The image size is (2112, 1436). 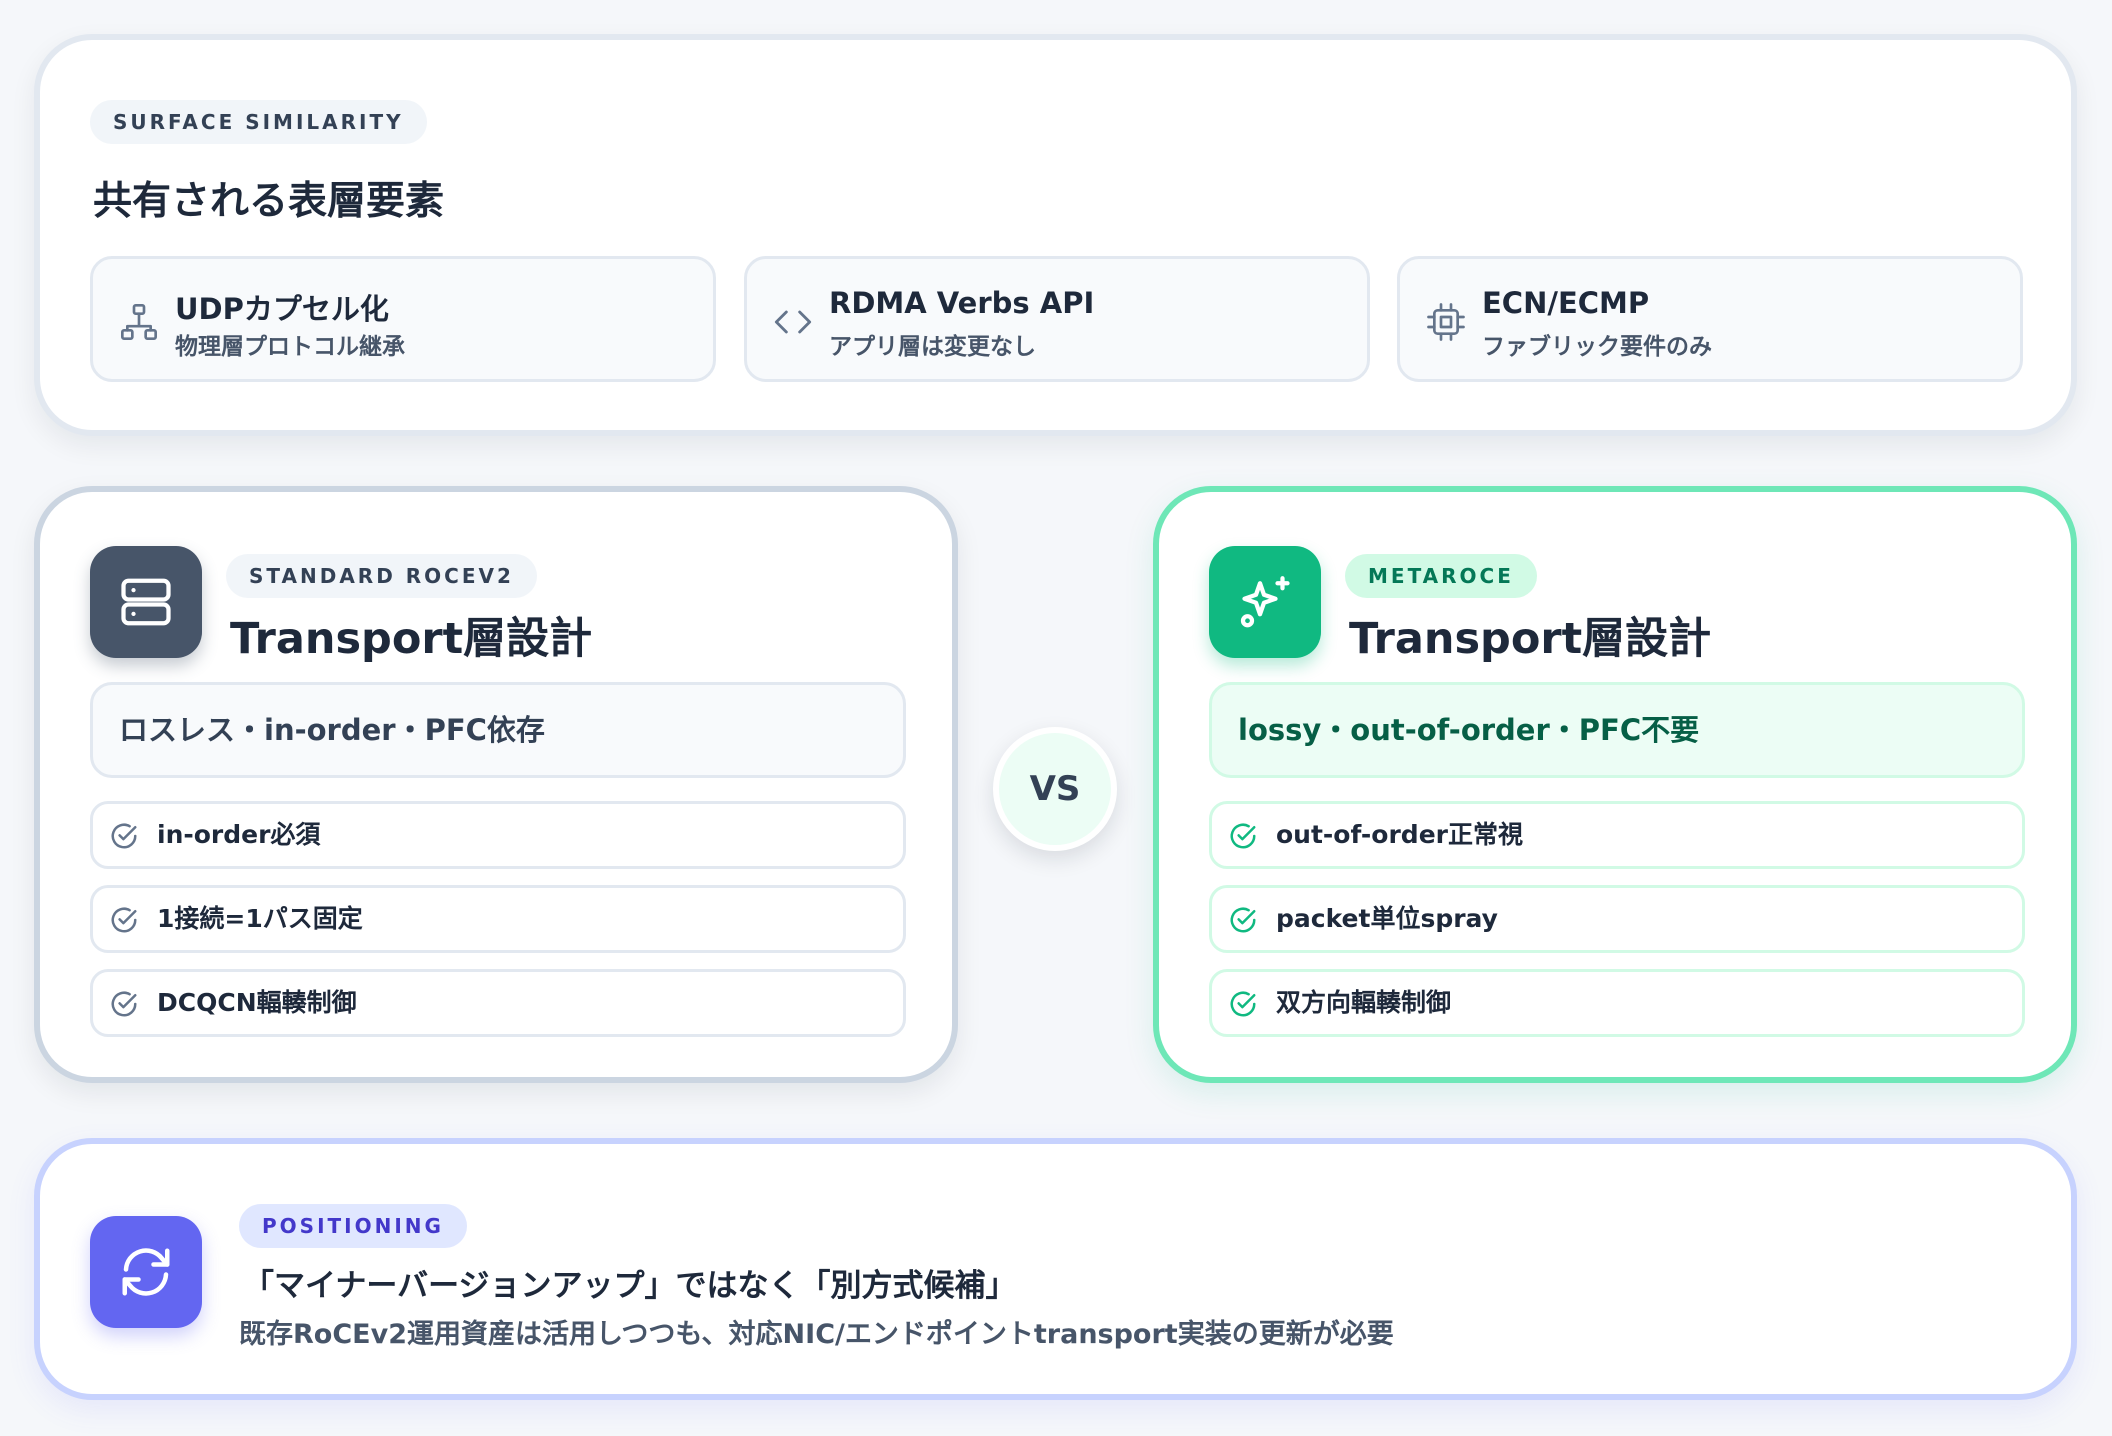 What do you see at coordinates (1617, 835) in the screenshot?
I see `metaroce-item: out-of-order正常視` at bounding box center [1617, 835].